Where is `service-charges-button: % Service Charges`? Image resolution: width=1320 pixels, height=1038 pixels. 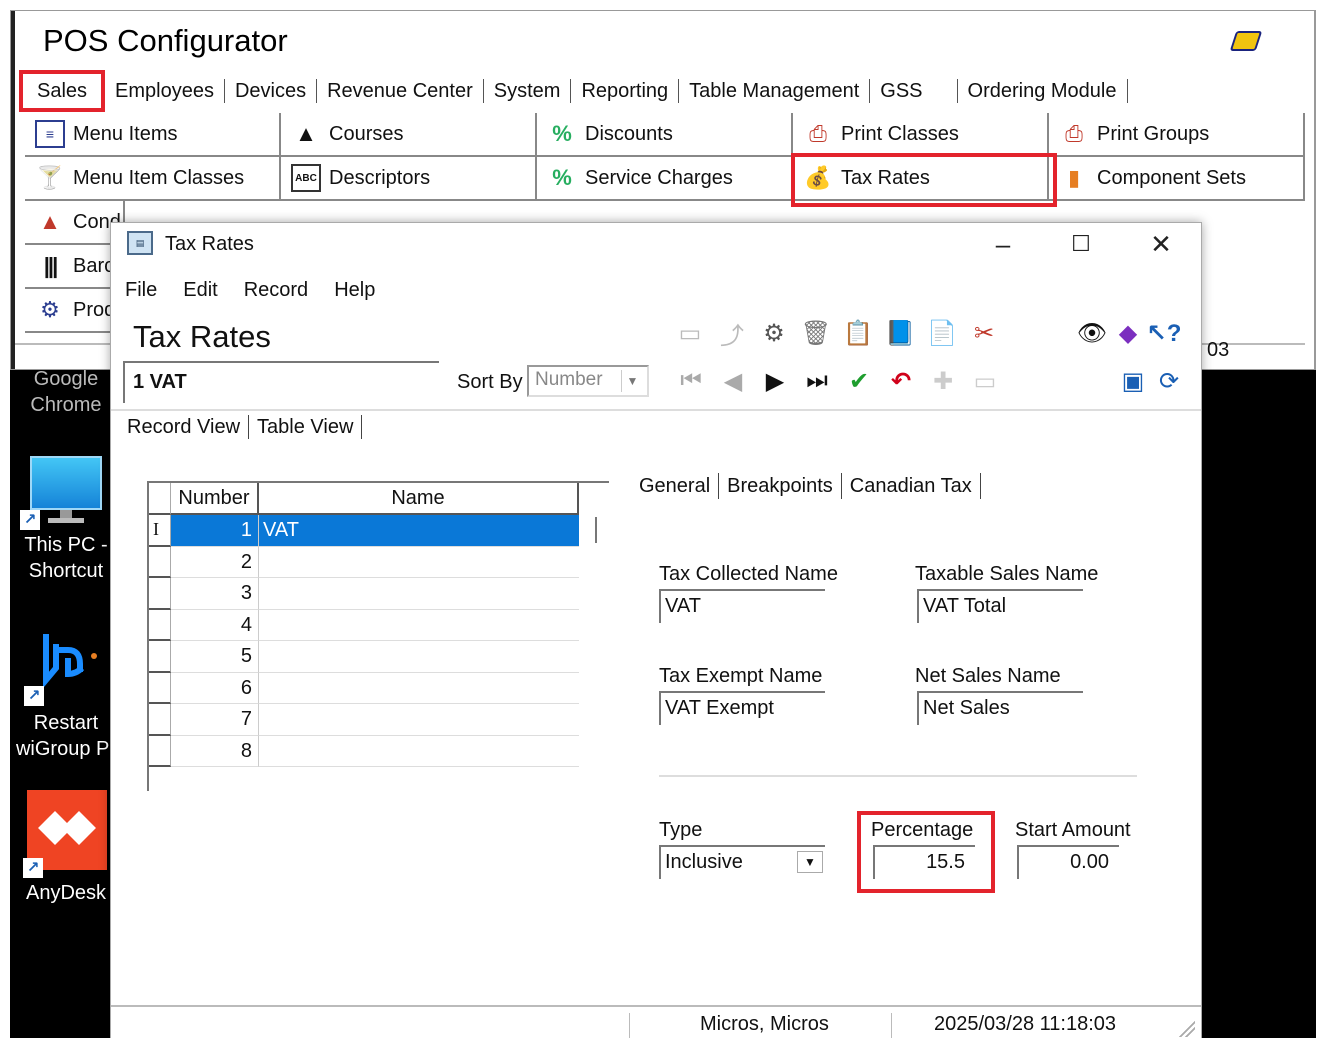 service-charges-button: % Service Charges is located at coordinates (665, 179).